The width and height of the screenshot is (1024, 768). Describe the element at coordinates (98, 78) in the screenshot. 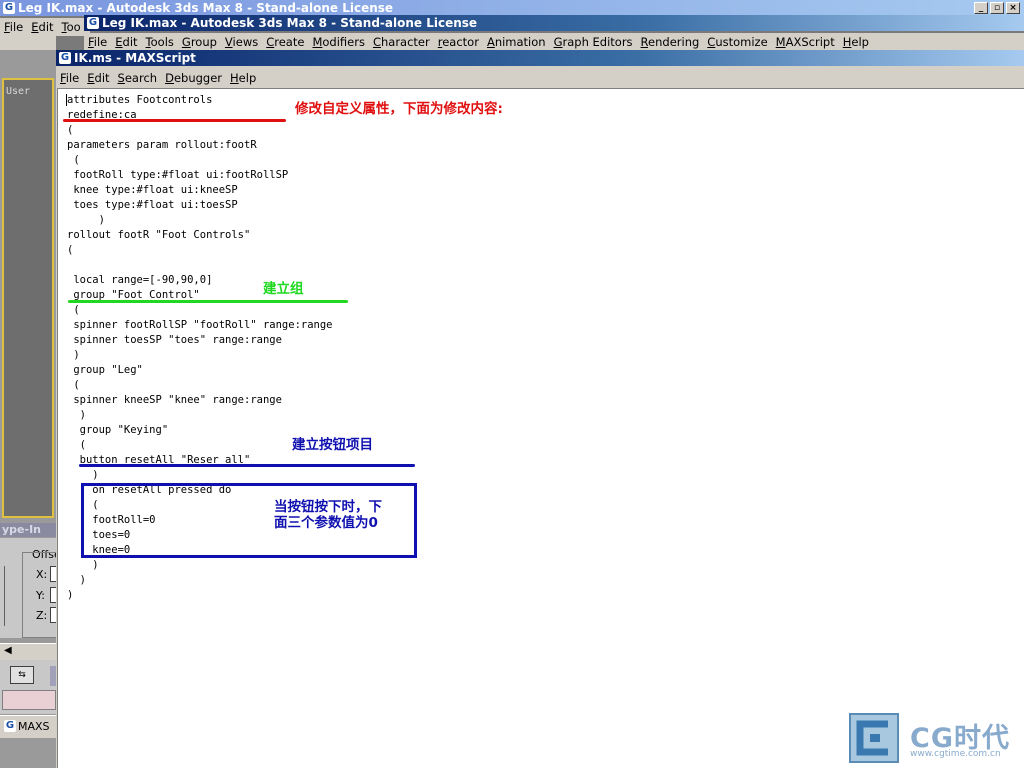

I see `editor-menu-edit: Edit` at that location.